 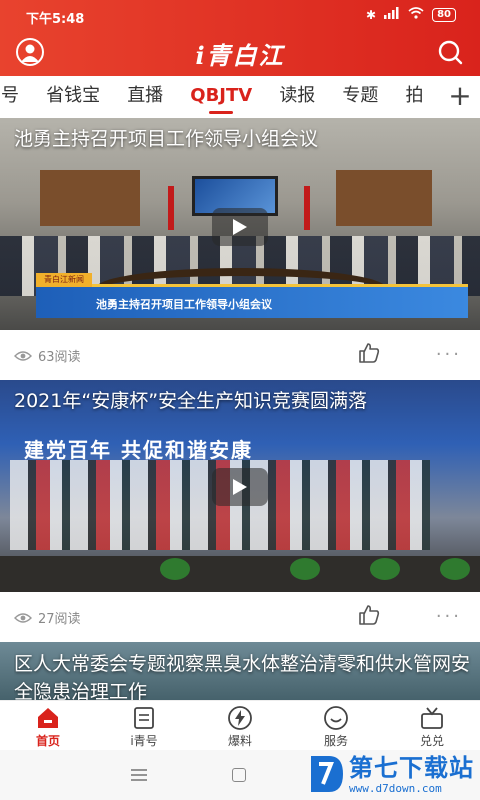 What do you see at coordinates (240, 55) in the screenshot?
I see `app-title: i青白江` at bounding box center [240, 55].